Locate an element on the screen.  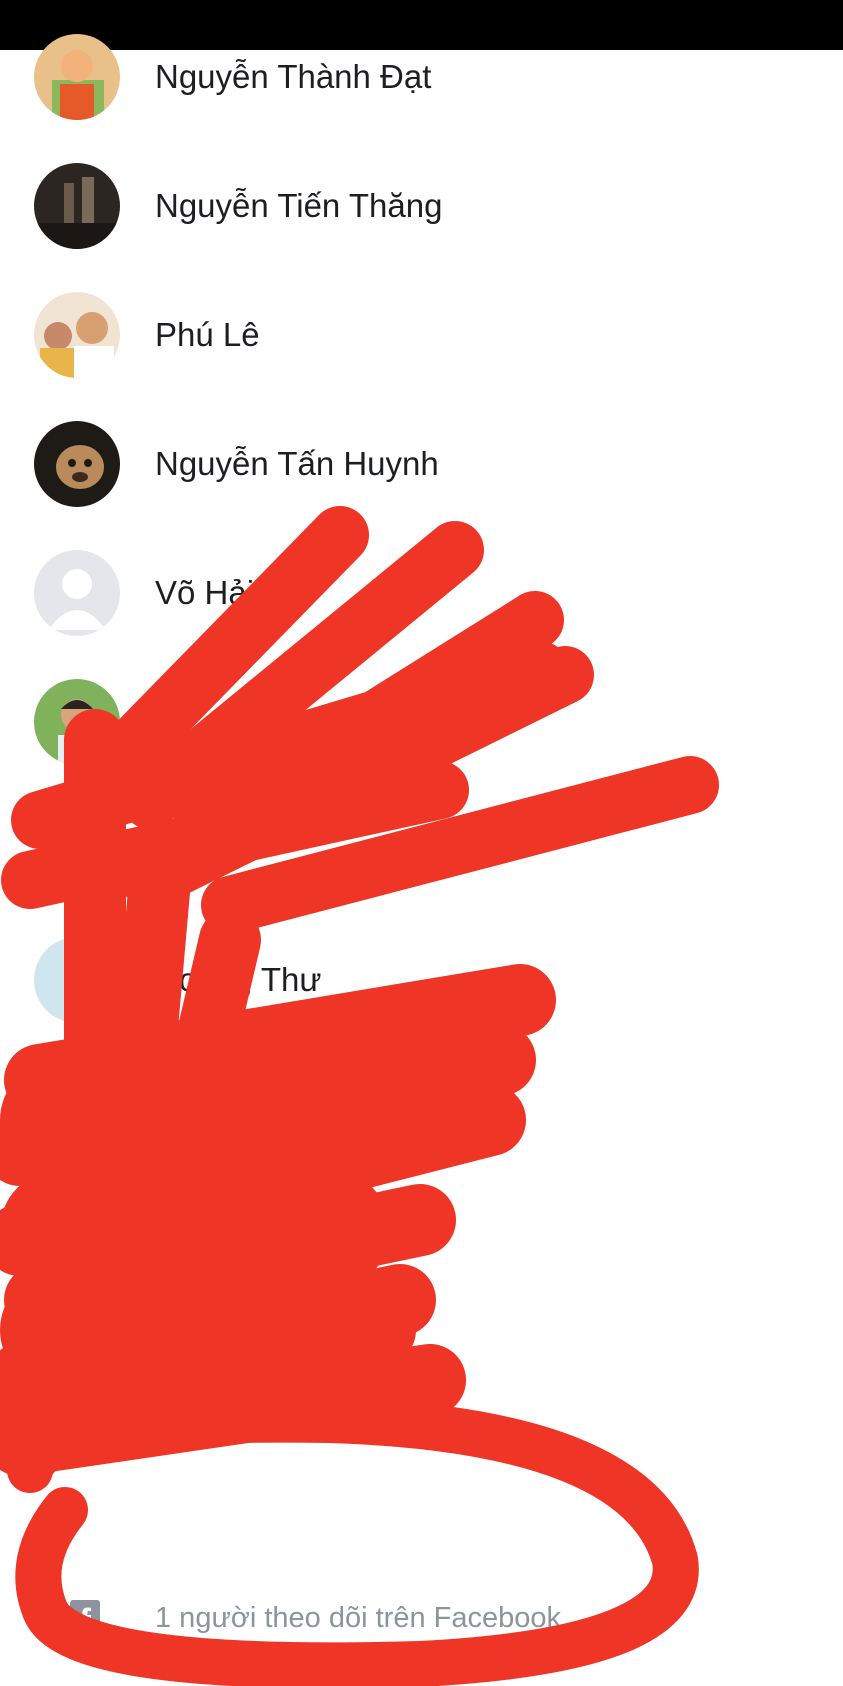
list-item: Nguyễn Tấn Huynh is located at coordinates (421, 463).